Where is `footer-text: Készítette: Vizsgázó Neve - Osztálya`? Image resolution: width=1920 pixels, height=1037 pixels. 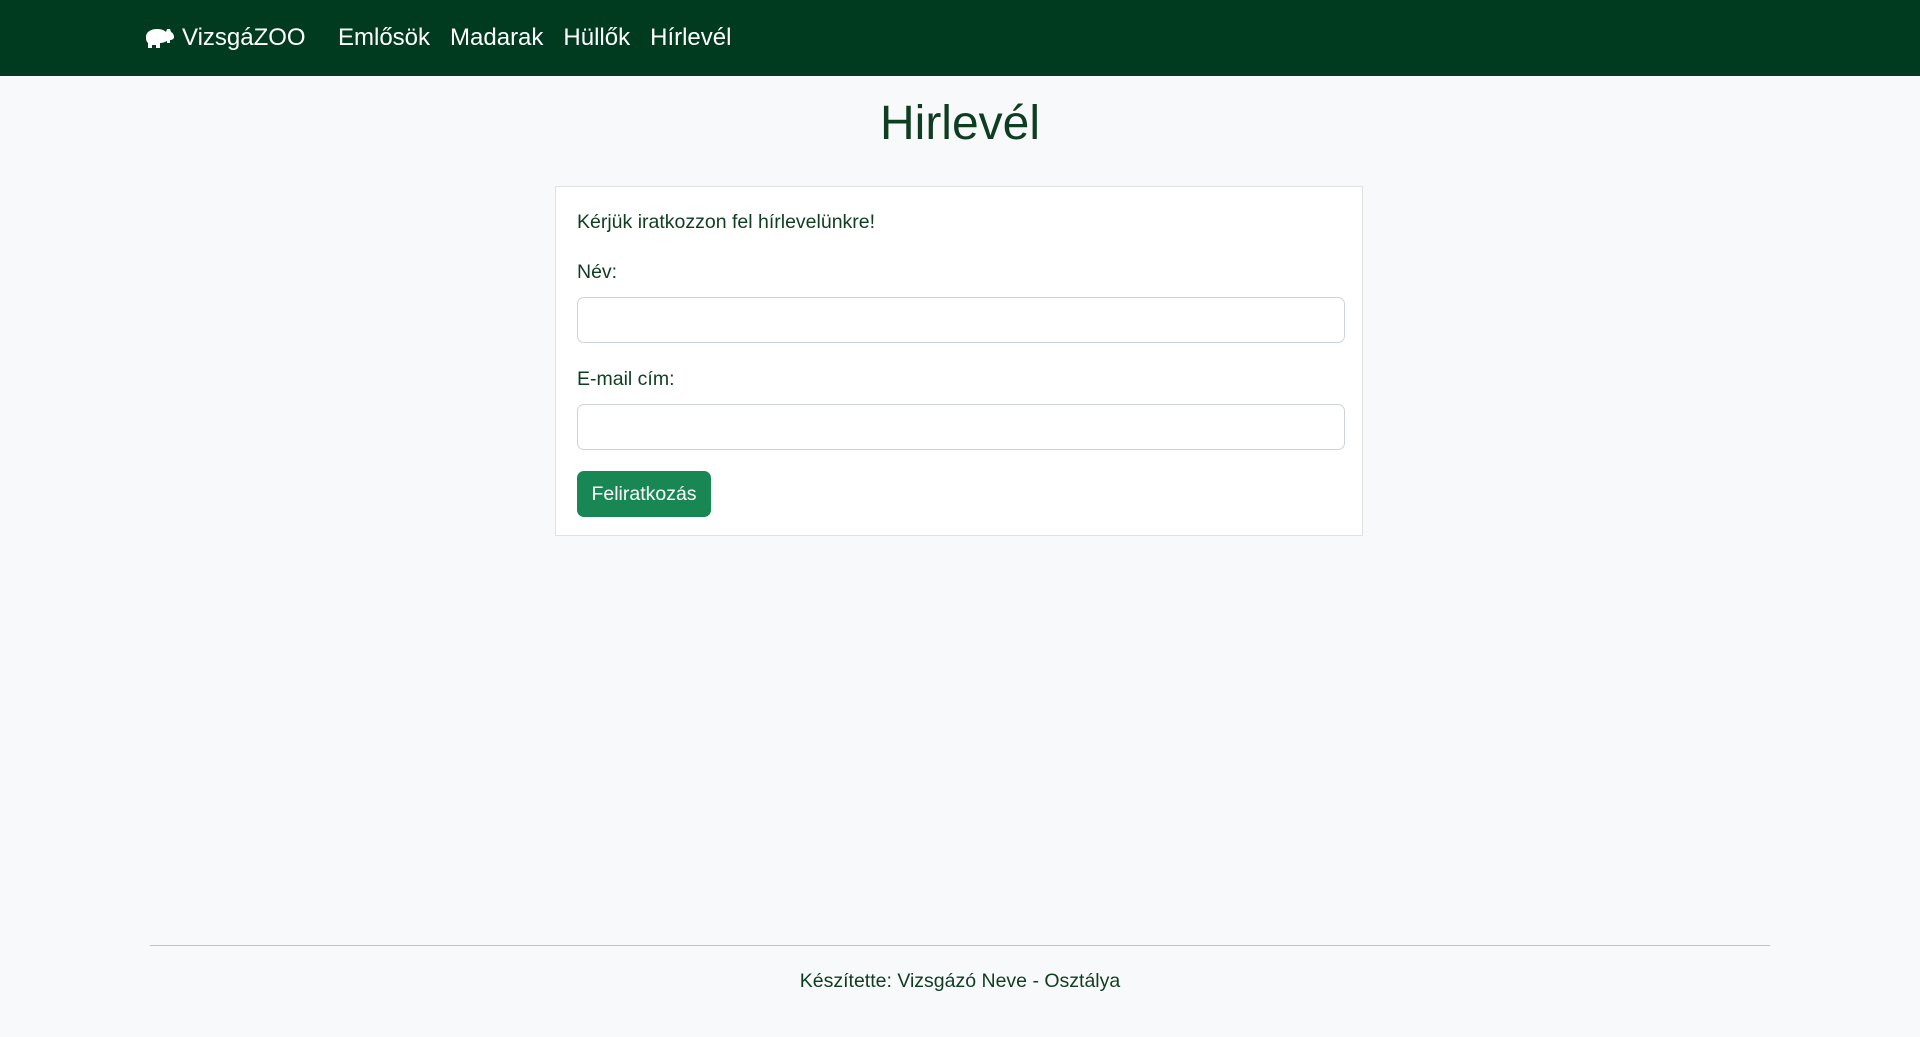
footer-text: Készítette: Vizsgázó Neve - Osztálya is located at coordinates (960, 981).